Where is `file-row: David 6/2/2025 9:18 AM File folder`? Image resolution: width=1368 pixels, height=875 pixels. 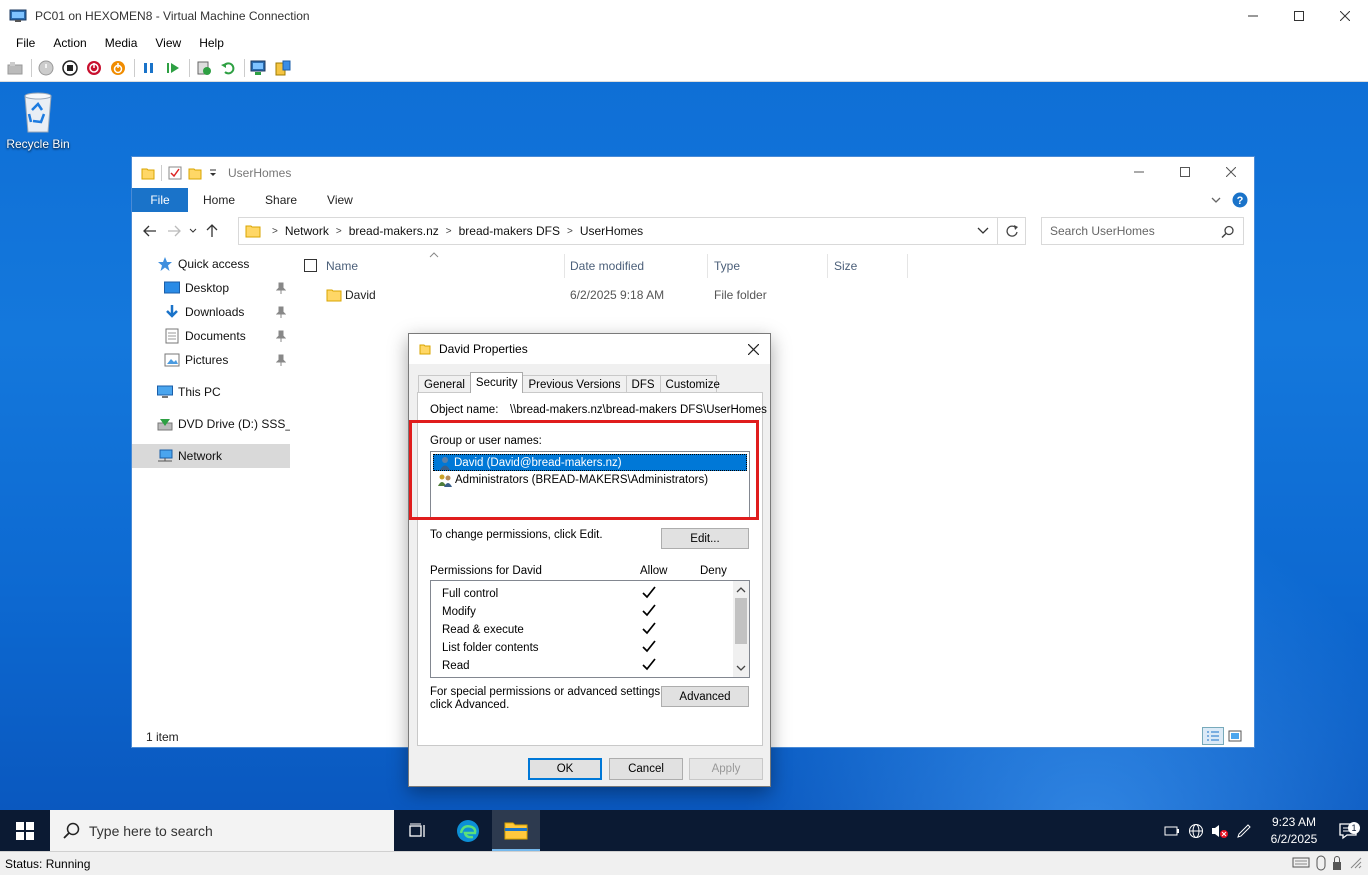 file-row: David 6/2/2025 9:18 AM File folder is located at coordinates (774, 296).